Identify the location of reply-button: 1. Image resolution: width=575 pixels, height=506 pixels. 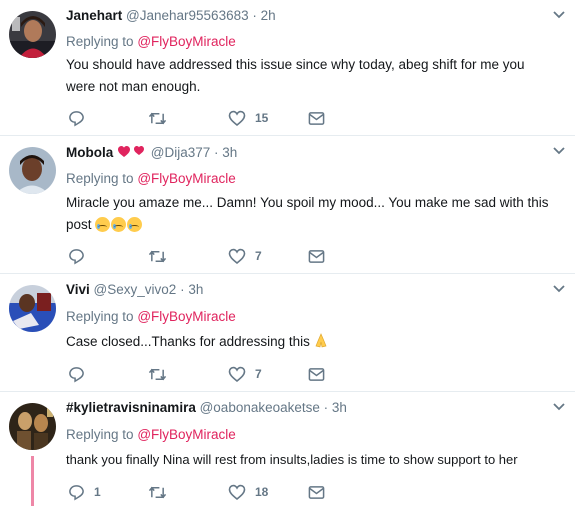
(84, 492).